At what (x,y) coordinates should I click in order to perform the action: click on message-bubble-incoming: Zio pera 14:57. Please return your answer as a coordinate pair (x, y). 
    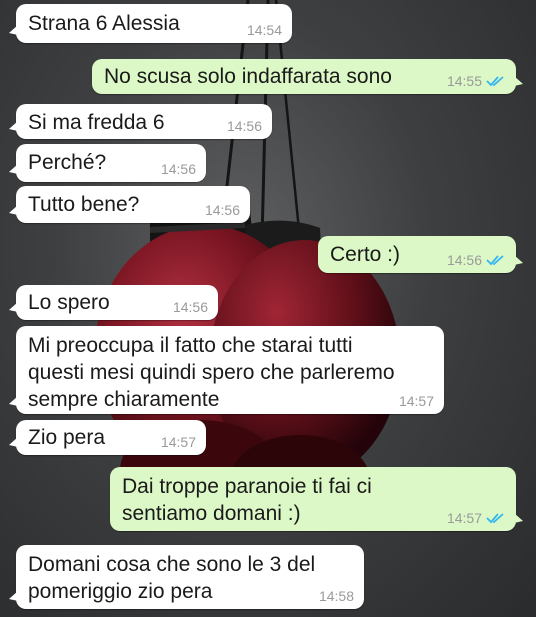
    Looking at the image, I should click on (107, 437).